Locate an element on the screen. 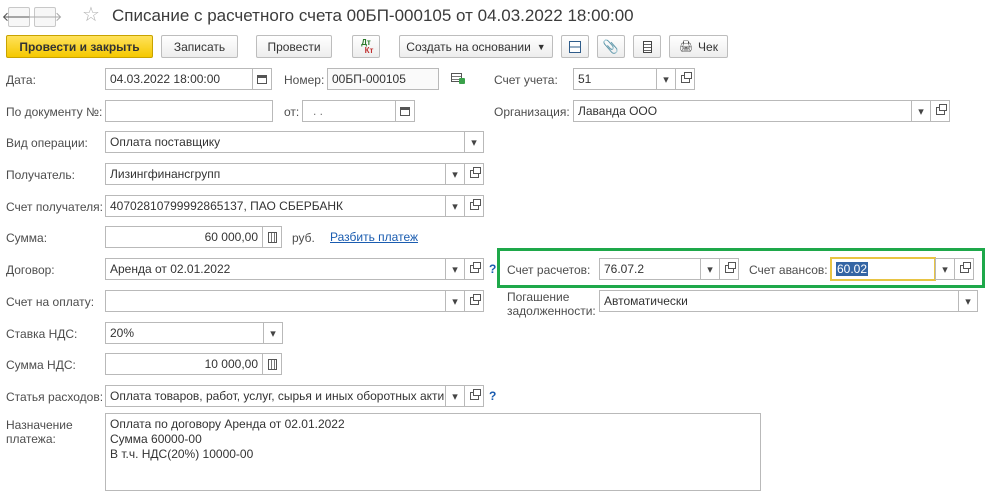 Image resolution: width=997 pixels, height=496 pixels. document-structure-icon is located at coordinates (575, 46).